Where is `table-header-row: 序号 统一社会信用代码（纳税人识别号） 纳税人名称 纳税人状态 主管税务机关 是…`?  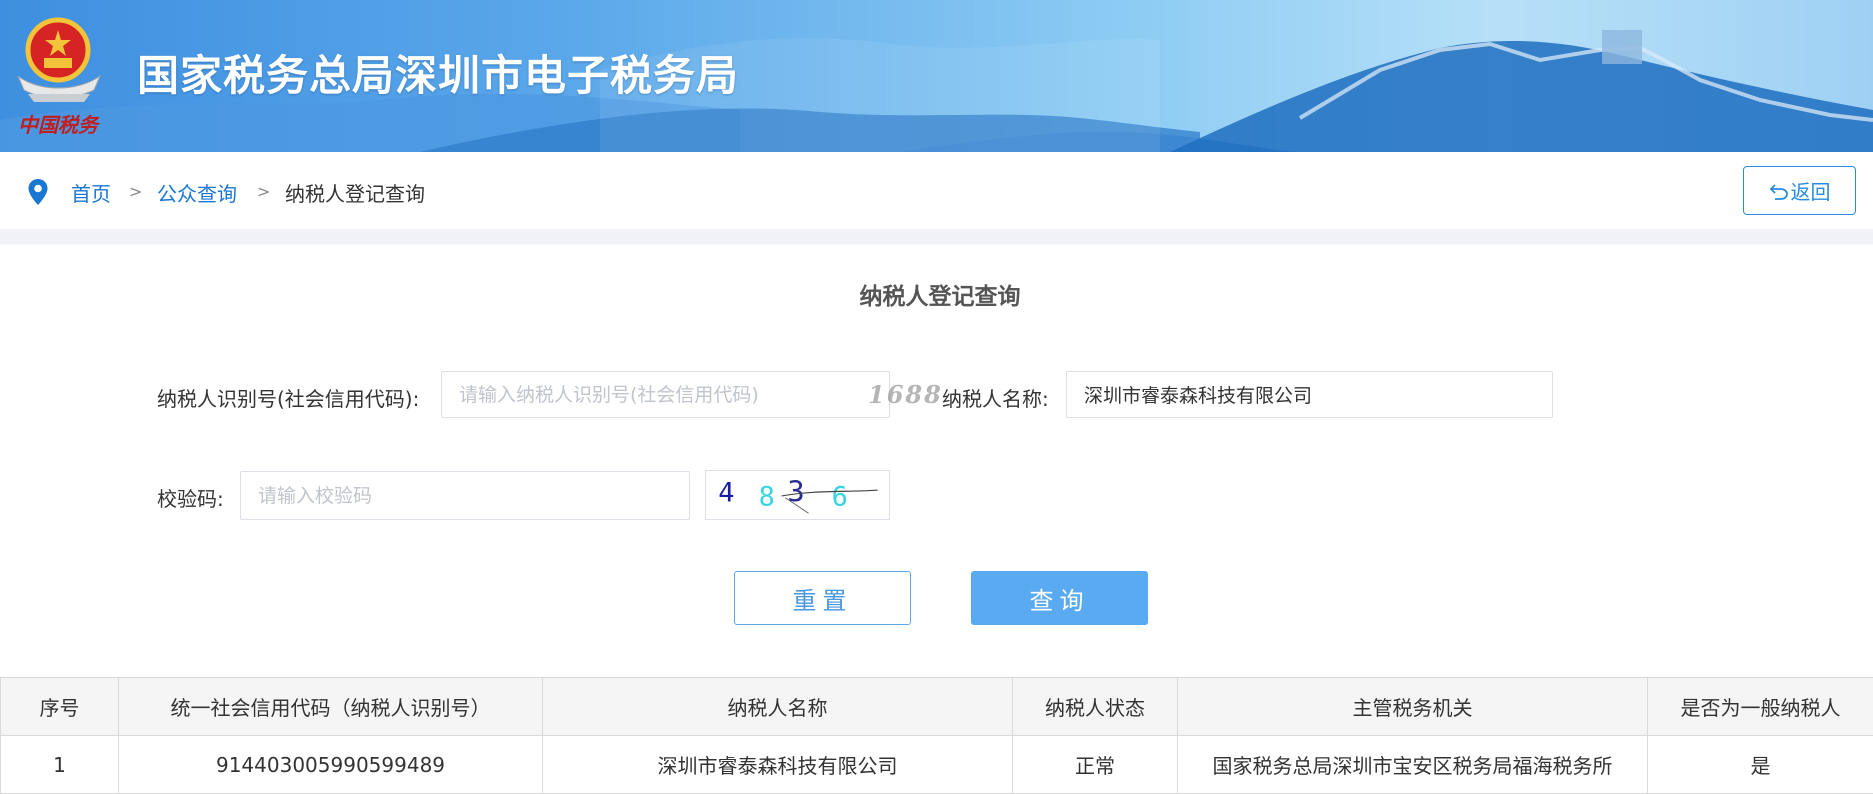 table-header-row: 序号 统一社会信用代码（纳税人识别号） 纳税人名称 纳税人状态 主管税务机关 是… is located at coordinates (937, 707).